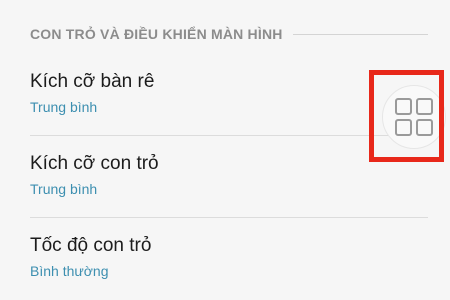 The image size is (450, 300). What do you see at coordinates (156, 34) in the screenshot?
I see `section-title: CON TRỎ VÀ ĐIỀU KHIỂN MÀN HÌNH` at bounding box center [156, 34].